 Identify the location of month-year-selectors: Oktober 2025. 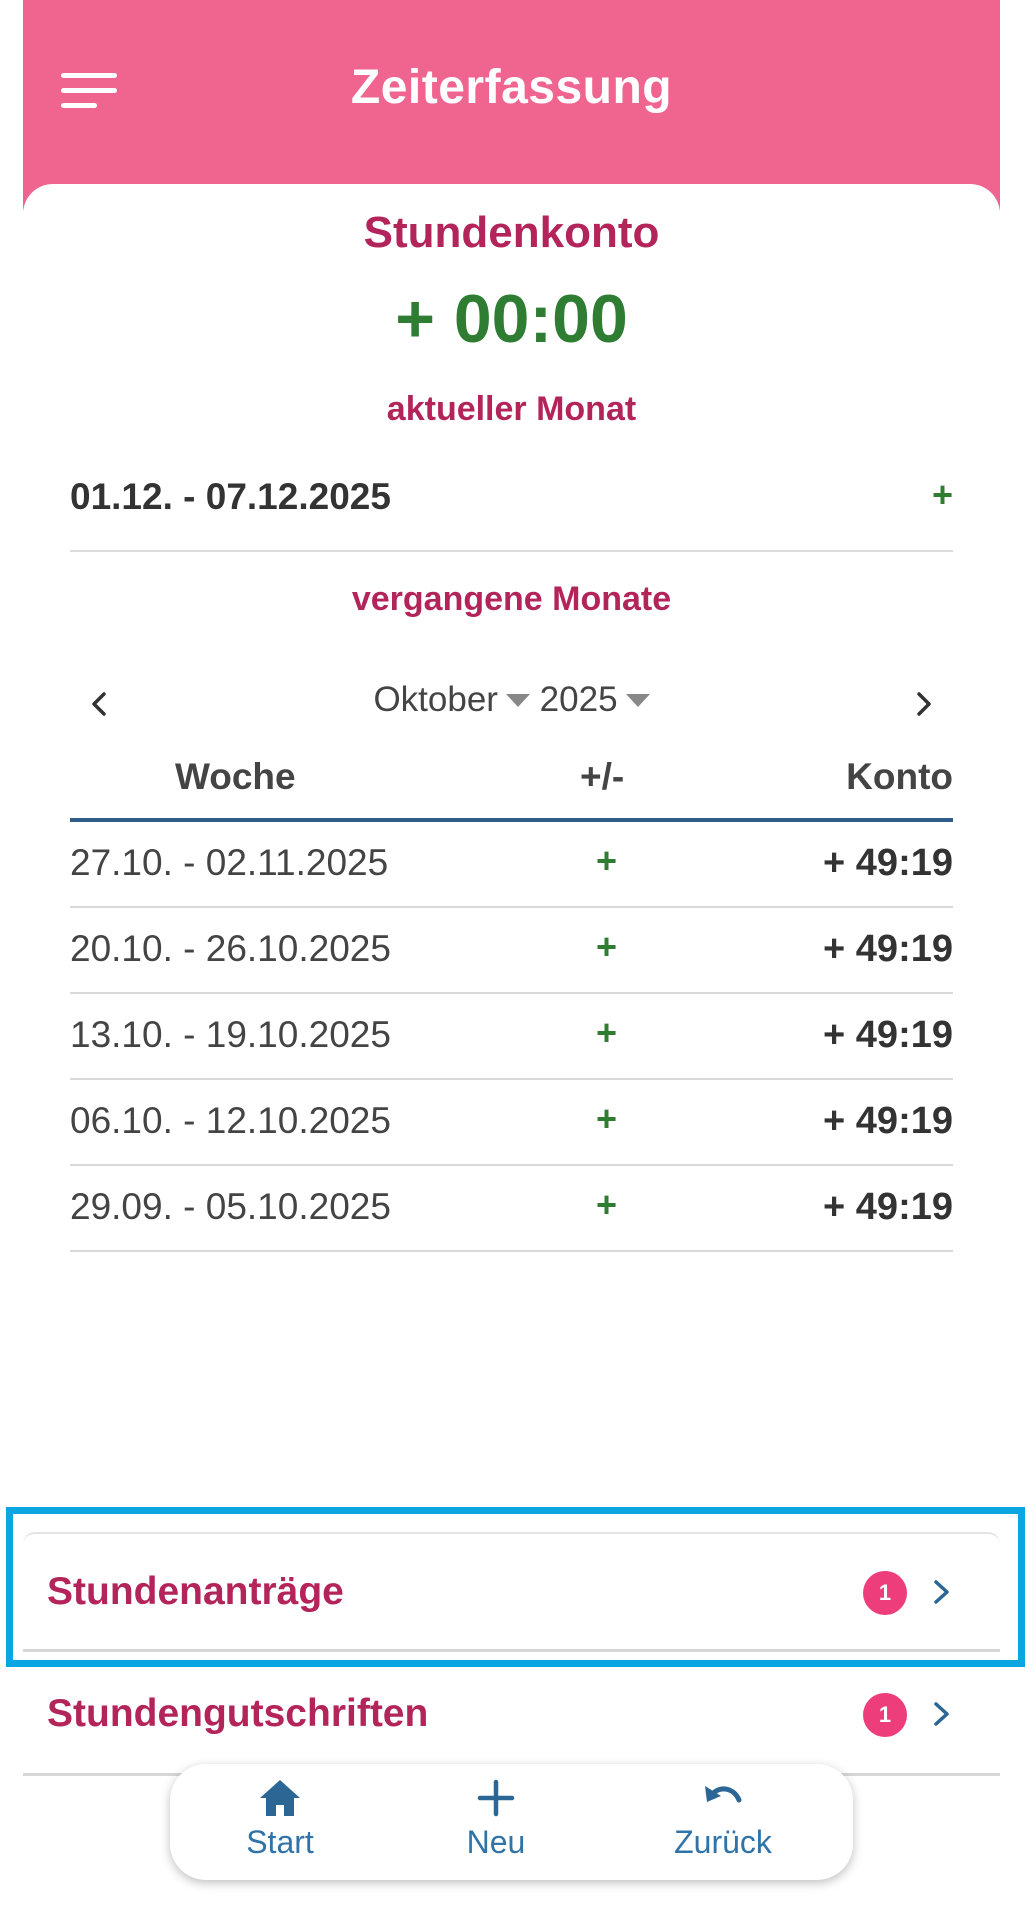
(511, 700).